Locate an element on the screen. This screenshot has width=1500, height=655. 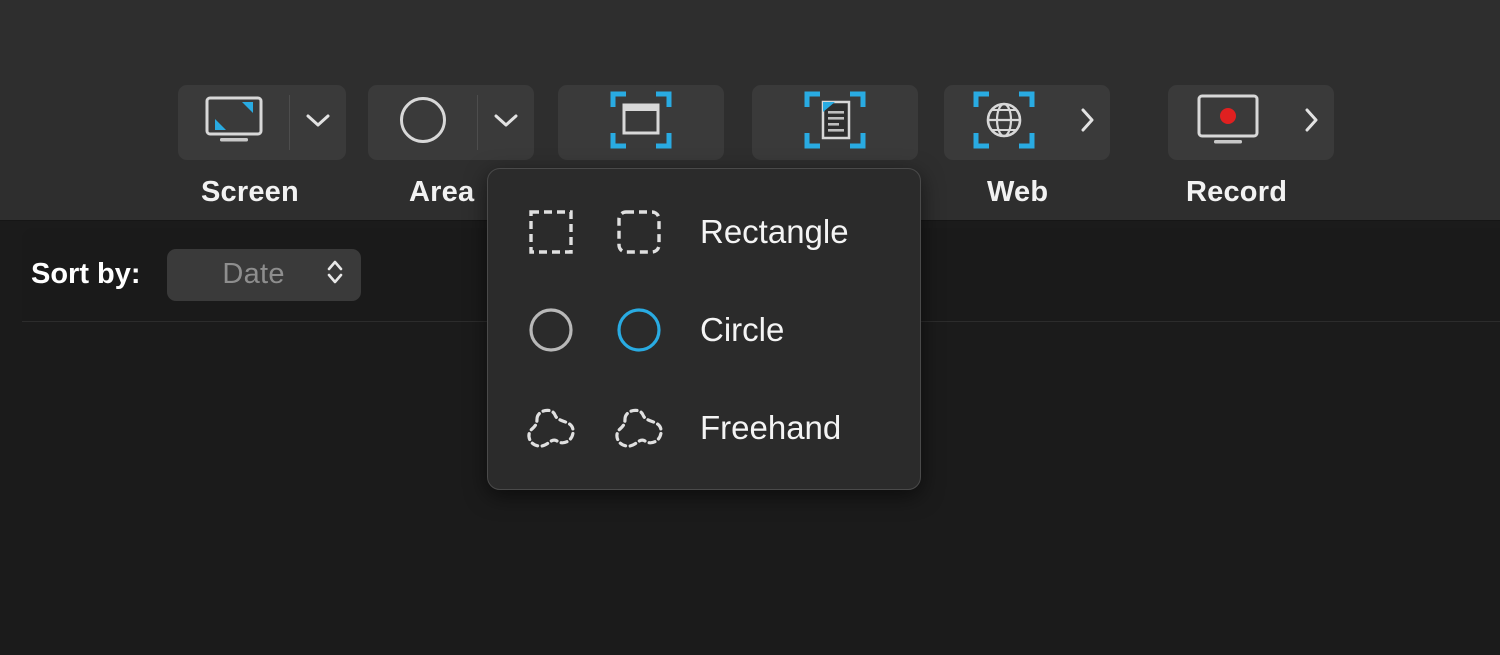
menu-item-circle: Circle is located at coordinates (704, 330).